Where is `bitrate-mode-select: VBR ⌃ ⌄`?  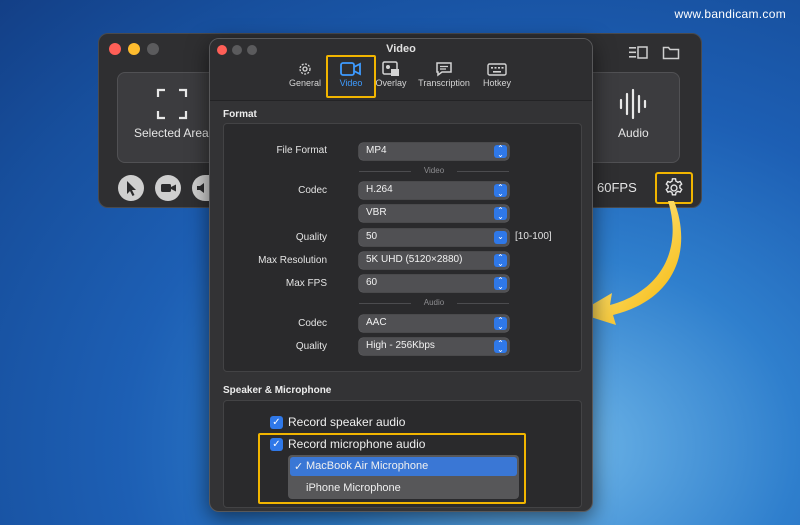
bitrate-mode-select: VBR ⌃ ⌄ is located at coordinates (434, 213).